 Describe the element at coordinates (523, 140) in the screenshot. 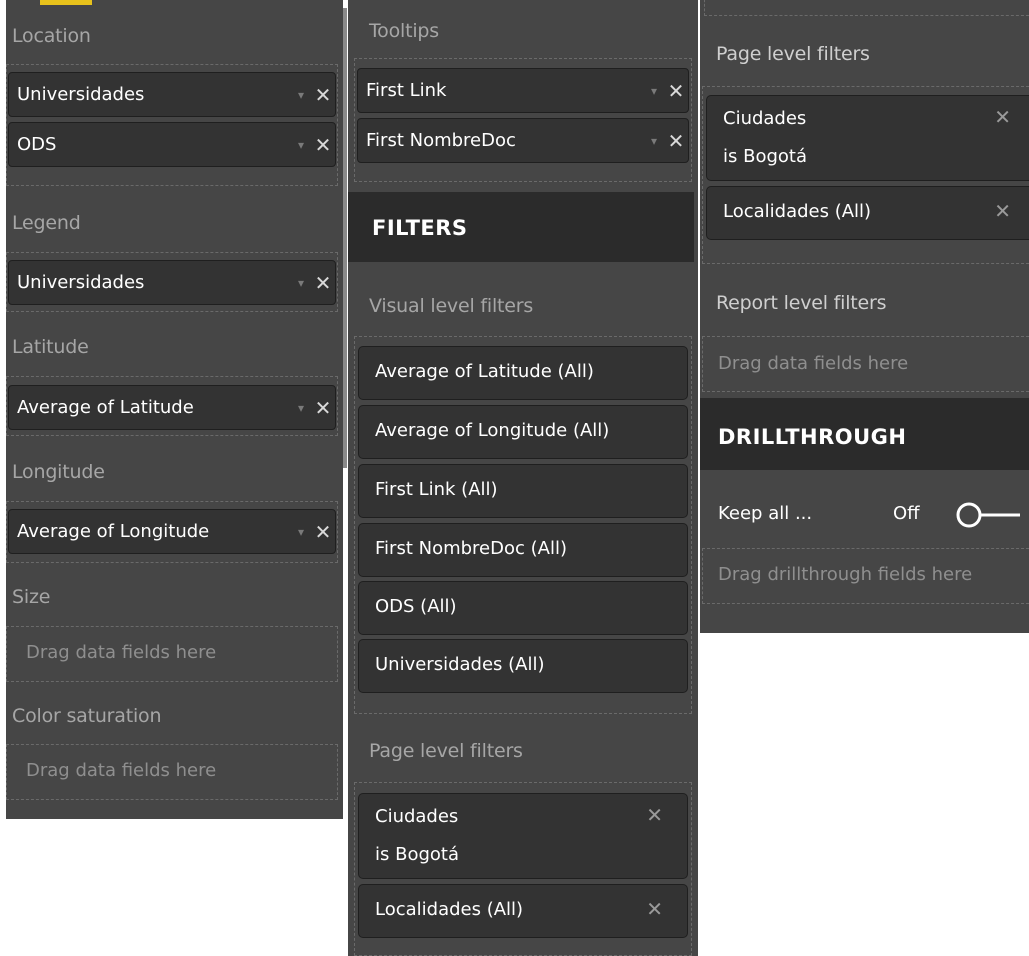

I see `tooltip-field-first-nombredoc: First NombreDoc ▾ ✕` at that location.